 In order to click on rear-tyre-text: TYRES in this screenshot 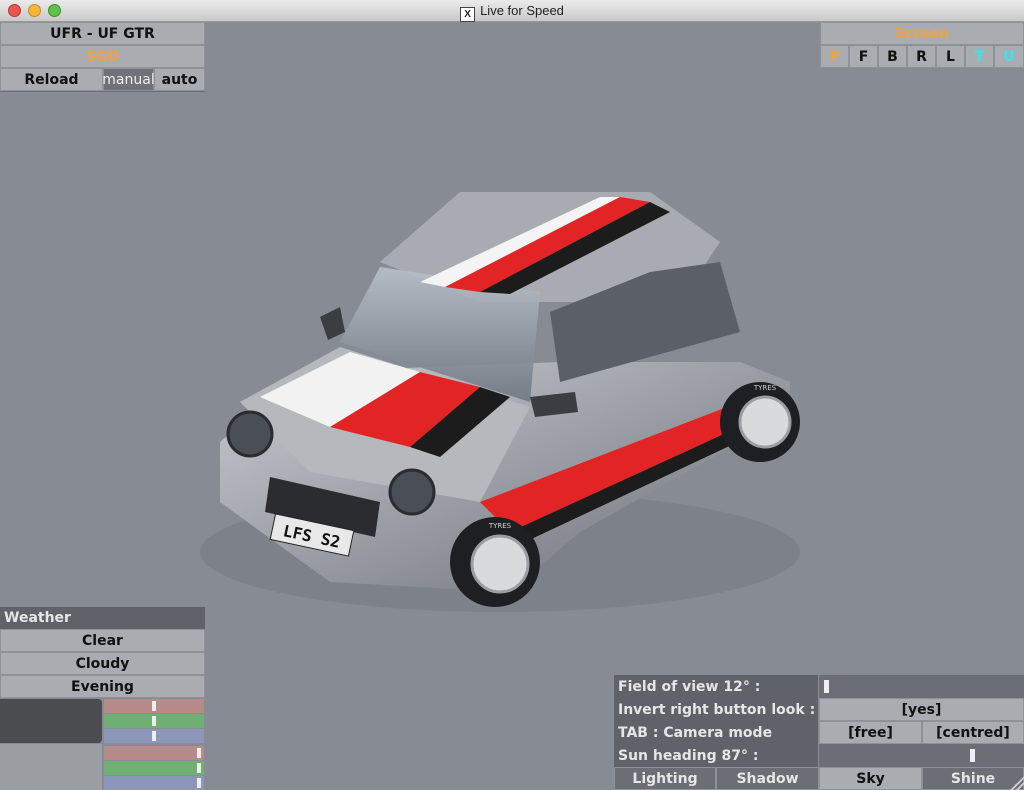, I will do `click(765, 388)`.